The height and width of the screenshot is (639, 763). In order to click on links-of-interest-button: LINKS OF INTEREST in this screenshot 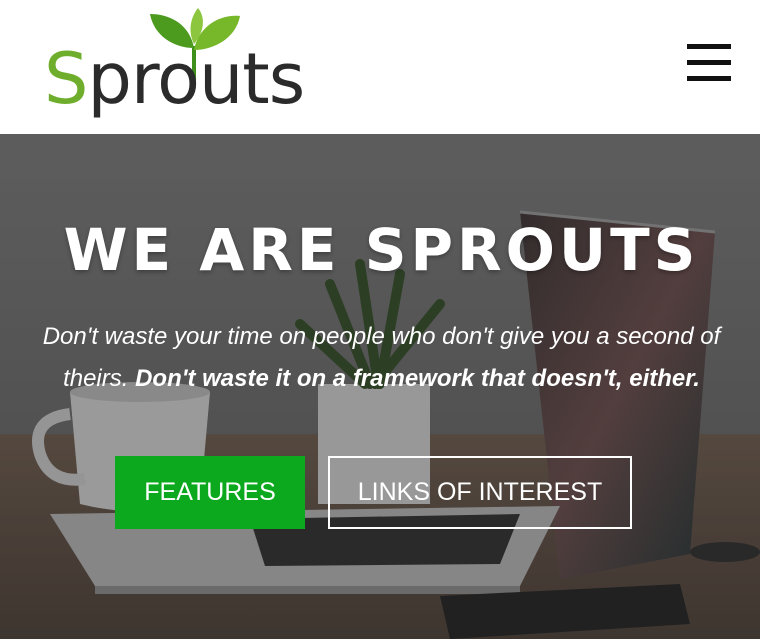, I will do `click(480, 492)`.